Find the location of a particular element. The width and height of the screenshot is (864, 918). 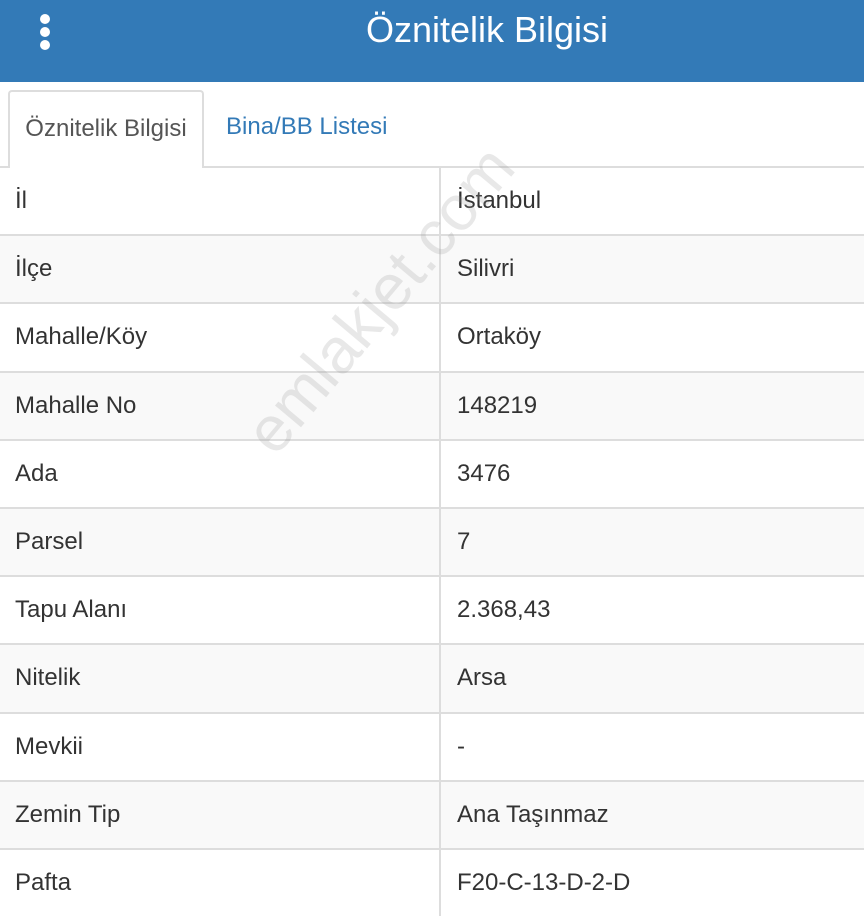

row-value: 2.368,43 is located at coordinates (504, 610).